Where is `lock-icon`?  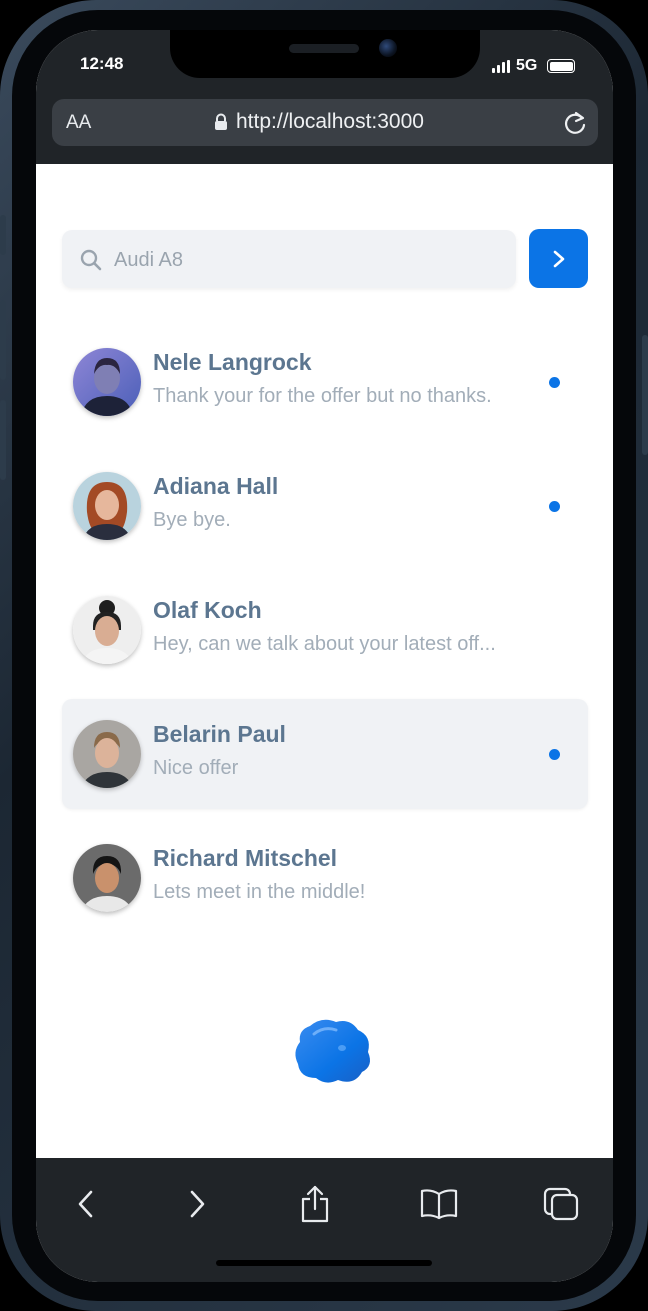
lock-icon is located at coordinates (221, 121).